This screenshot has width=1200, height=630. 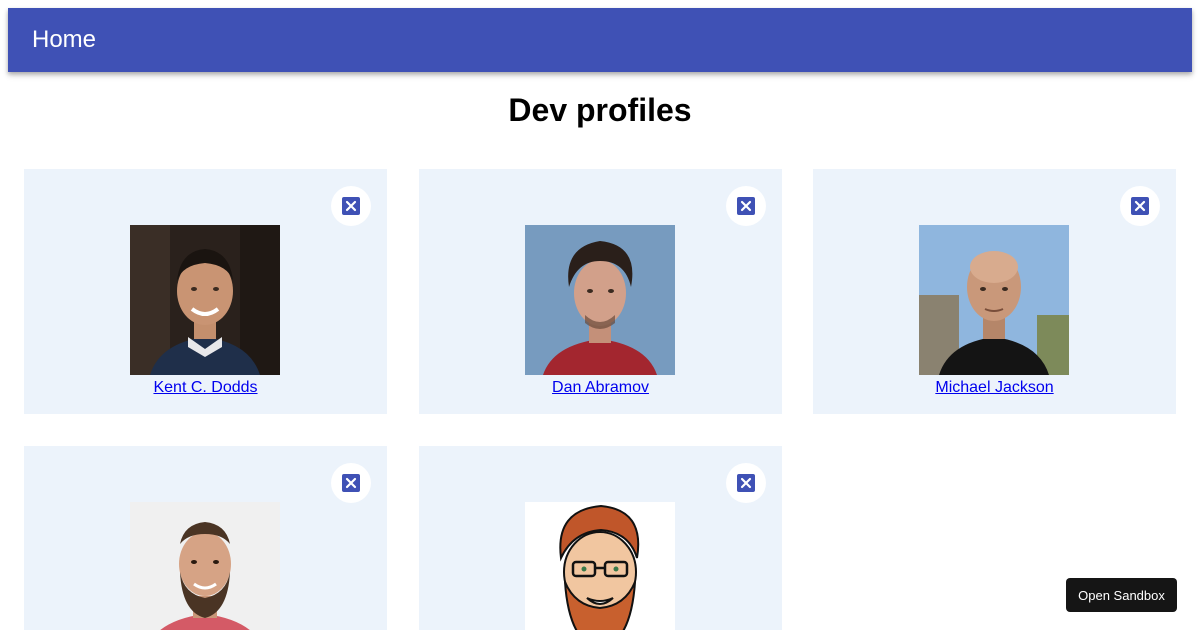 I want to click on open-sandbox-button: Open Sandbox, so click(x=1121, y=595).